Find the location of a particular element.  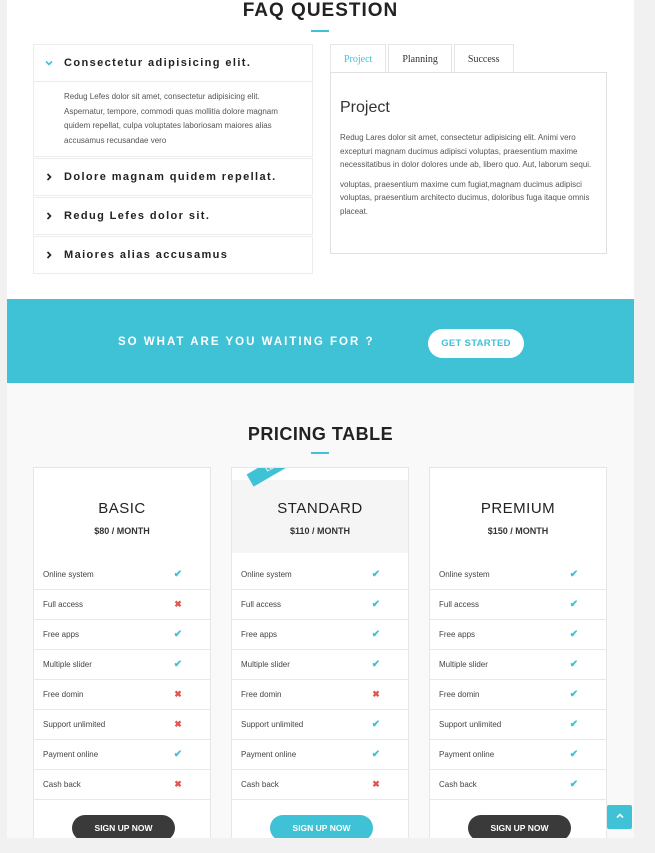

feature-row: Support unlimited ✔ is located at coordinates (518, 725).